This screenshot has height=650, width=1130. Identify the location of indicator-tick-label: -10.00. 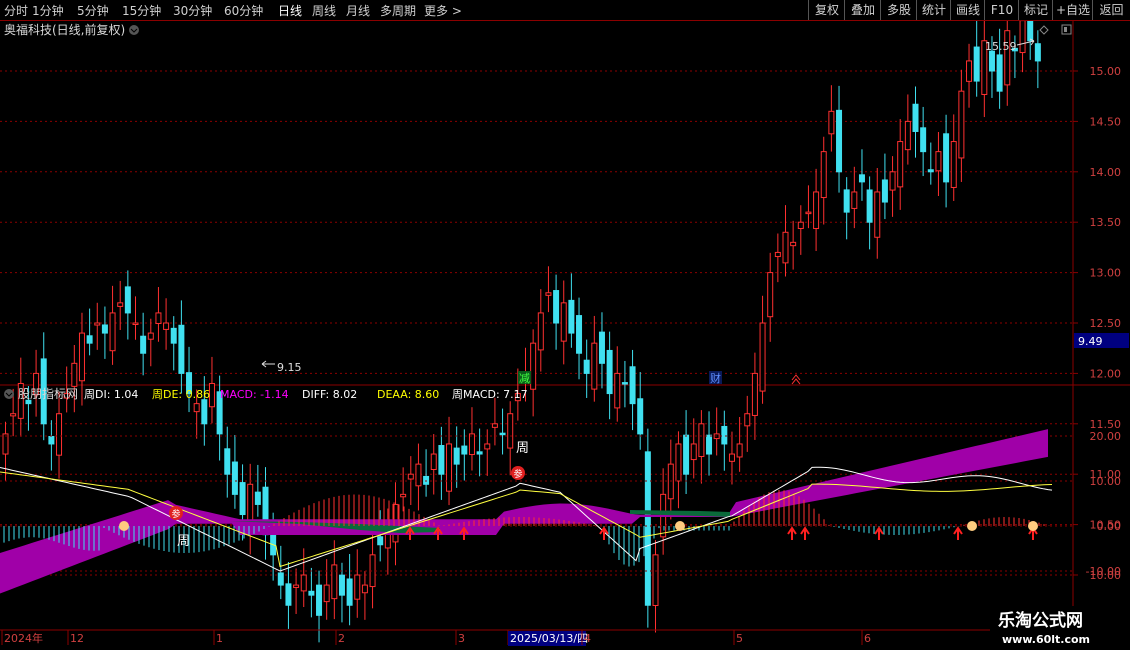
(1103, 571).